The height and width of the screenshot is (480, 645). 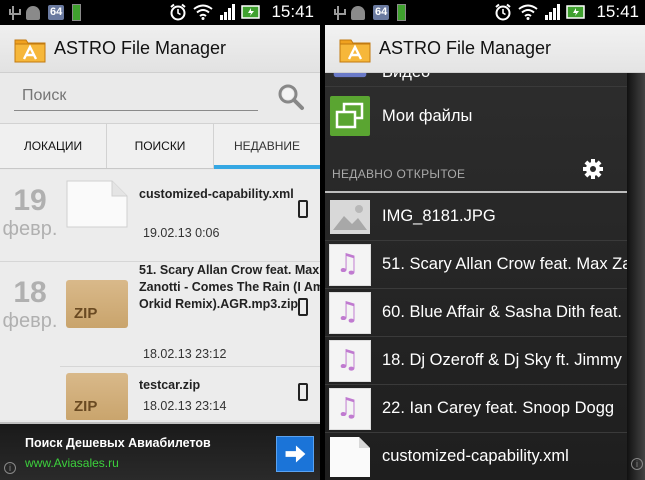 I want to click on drawer-item-label: Мои файлы, so click(x=427, y=115).